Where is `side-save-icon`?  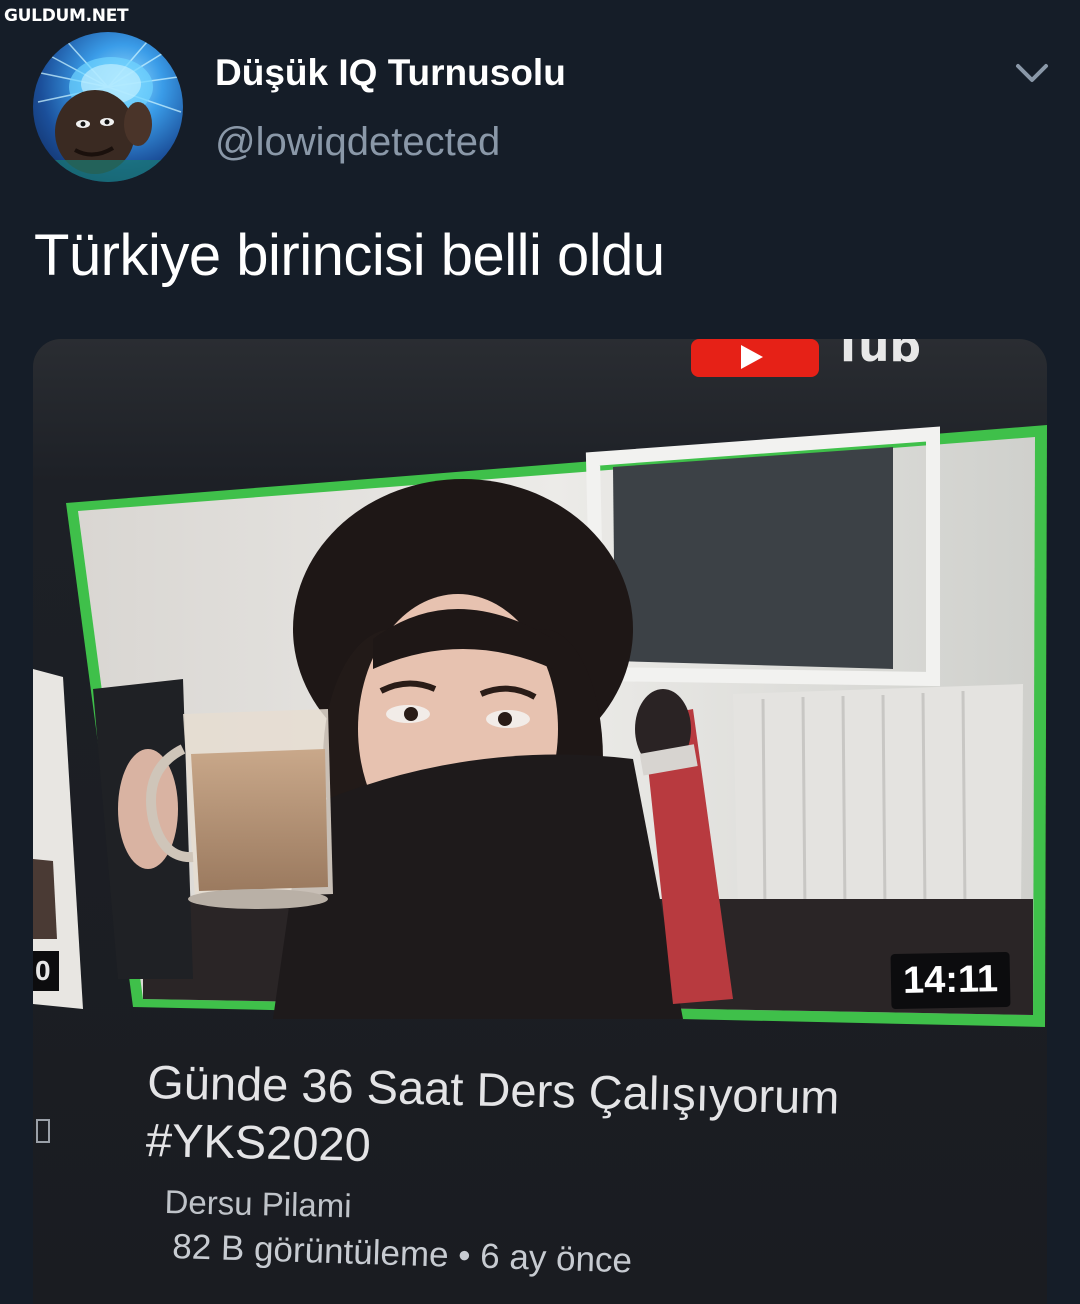 side-save-icon is located at coordinates (43, 1131).